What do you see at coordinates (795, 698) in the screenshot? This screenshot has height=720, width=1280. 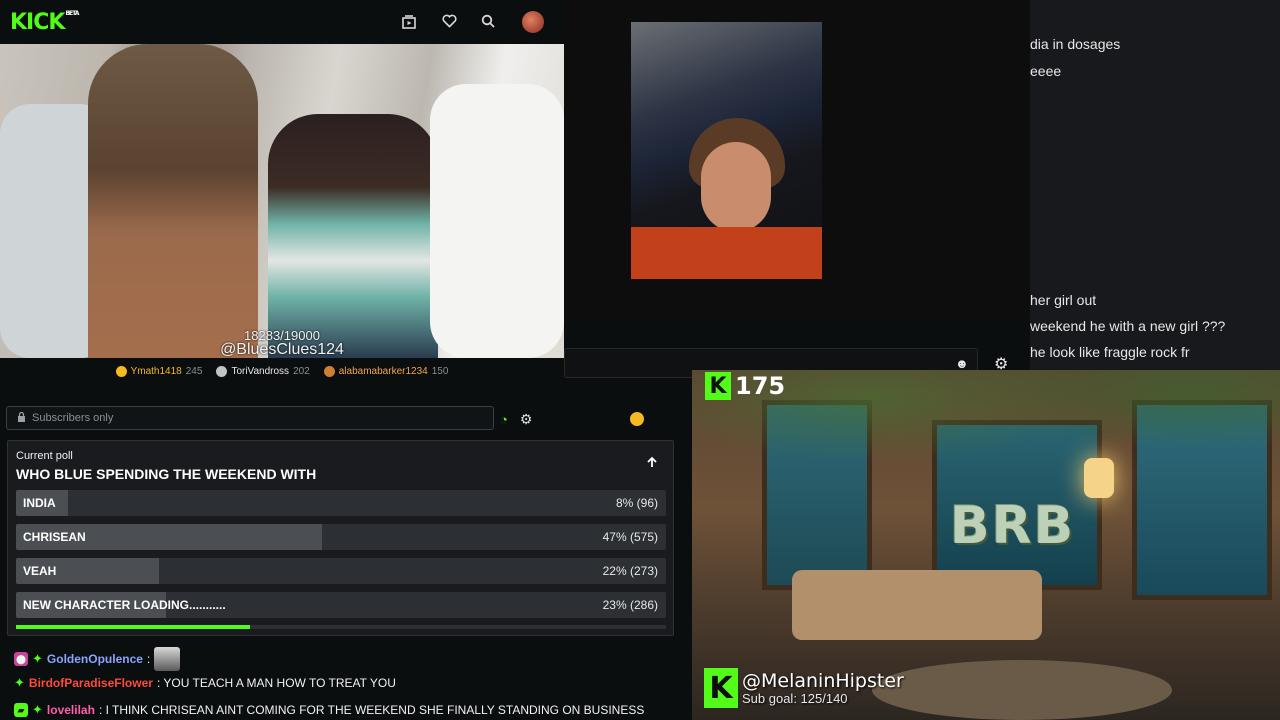 I see `sub-goal: Sub goal: 125/140` at bounding box center [795, 698].